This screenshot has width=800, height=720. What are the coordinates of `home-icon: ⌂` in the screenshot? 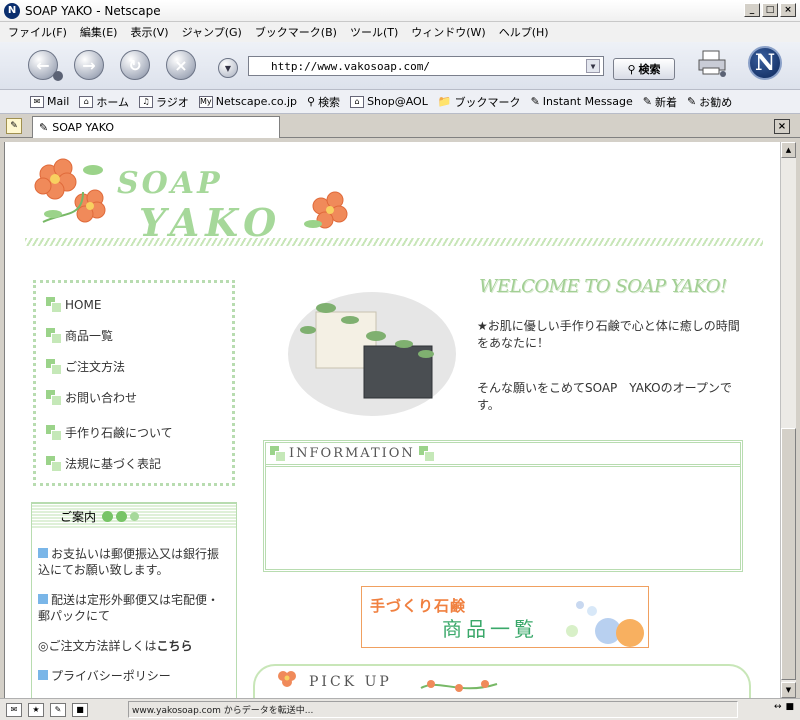 It's located at (86, 101).